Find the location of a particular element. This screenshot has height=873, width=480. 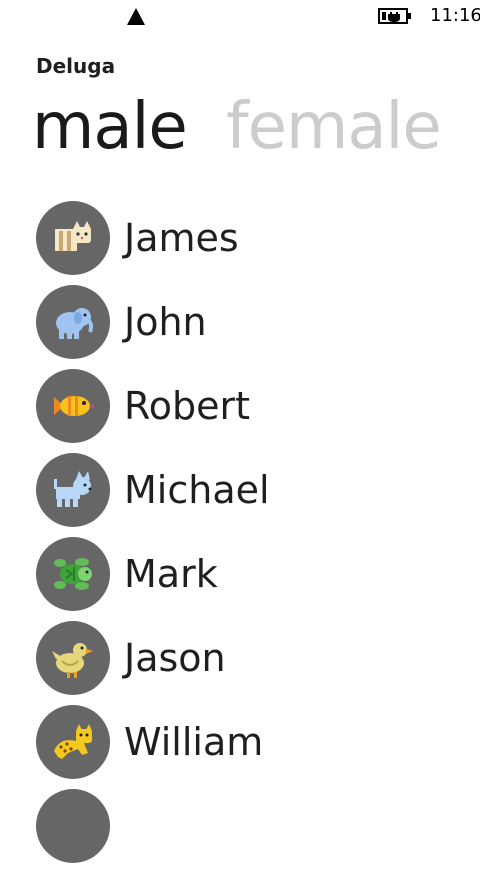

fish-icon is located at coordinates (74, 406).